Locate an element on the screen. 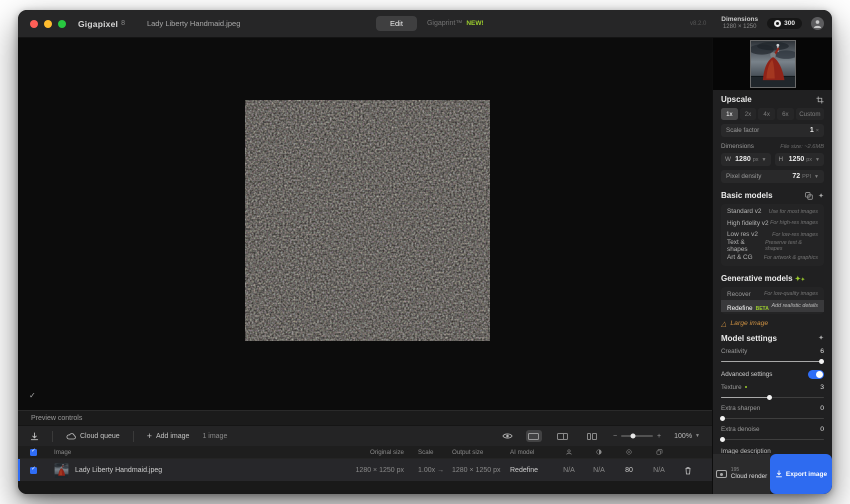  select-all-checkbox: ✓ is located at coordinates (33, 452).